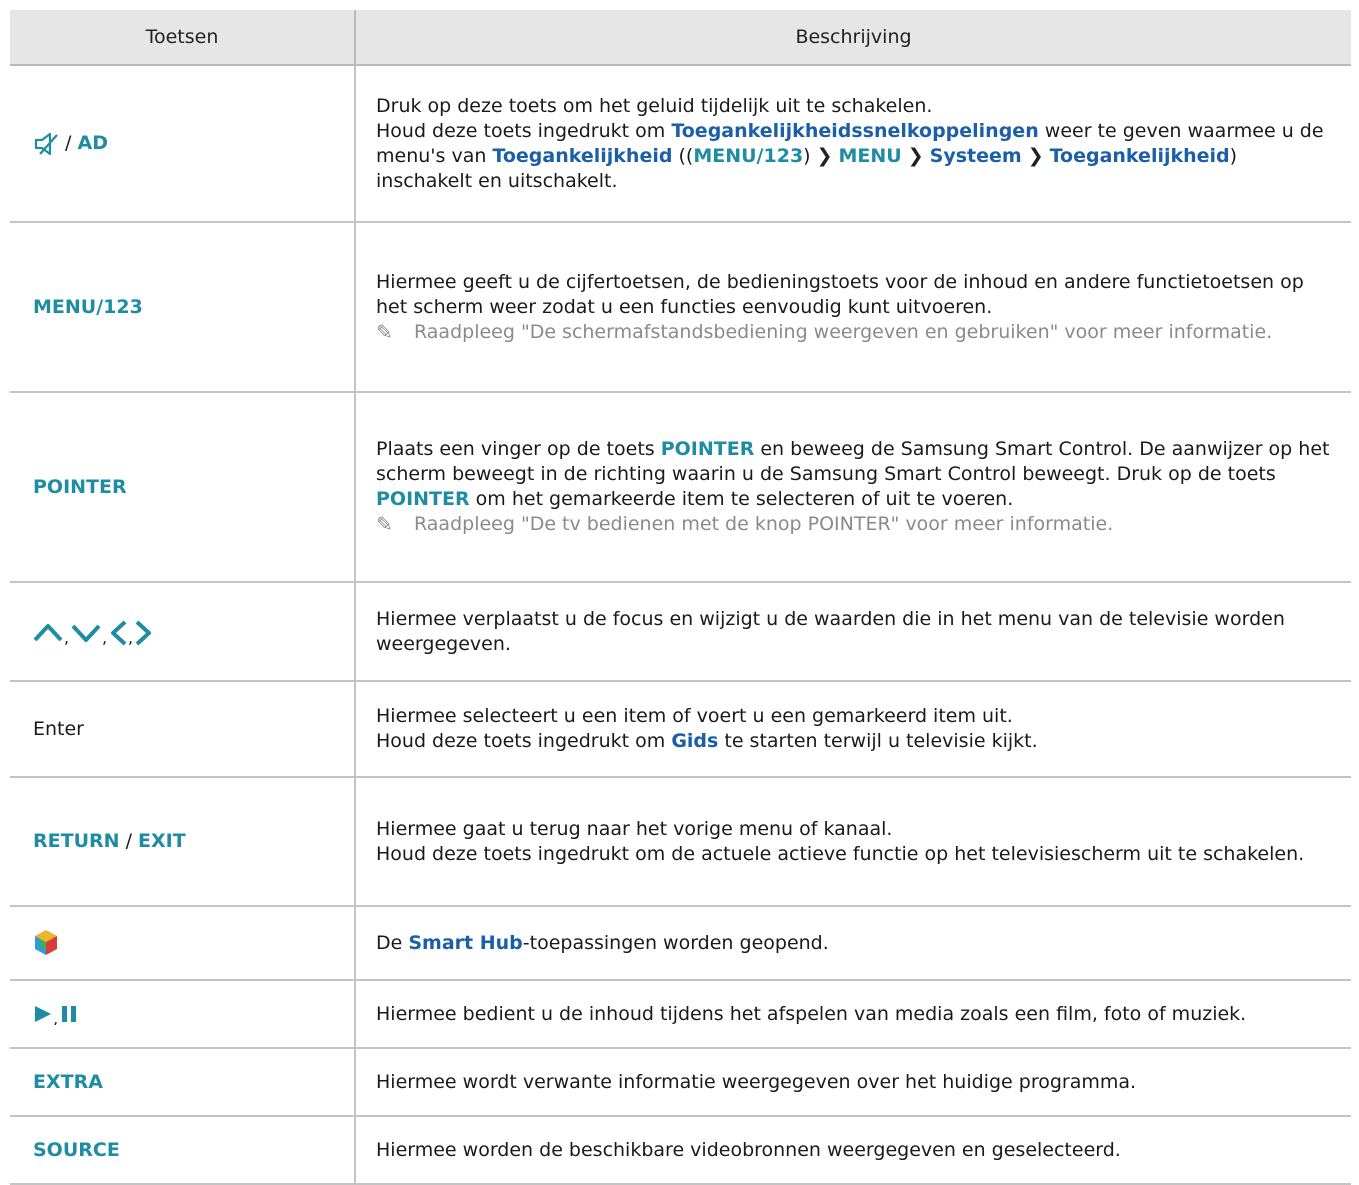 The height and width of the screenshot is (1185, 1359). Describe the element at coordinates (183, 487) in the screenshot. I see `key-cell: POINTER` at that location.